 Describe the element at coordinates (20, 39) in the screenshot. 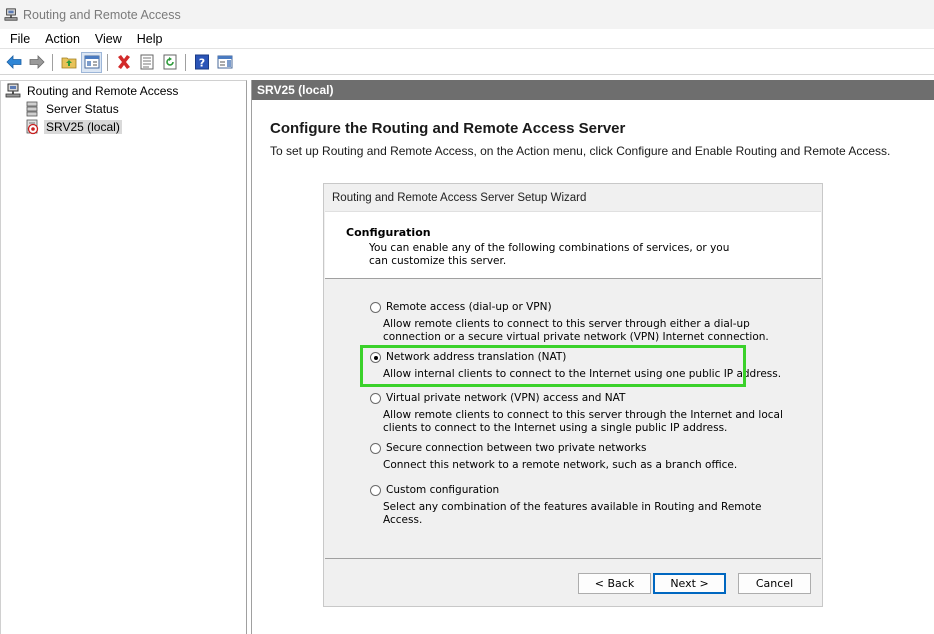

I see `menu-file: File` at that location.